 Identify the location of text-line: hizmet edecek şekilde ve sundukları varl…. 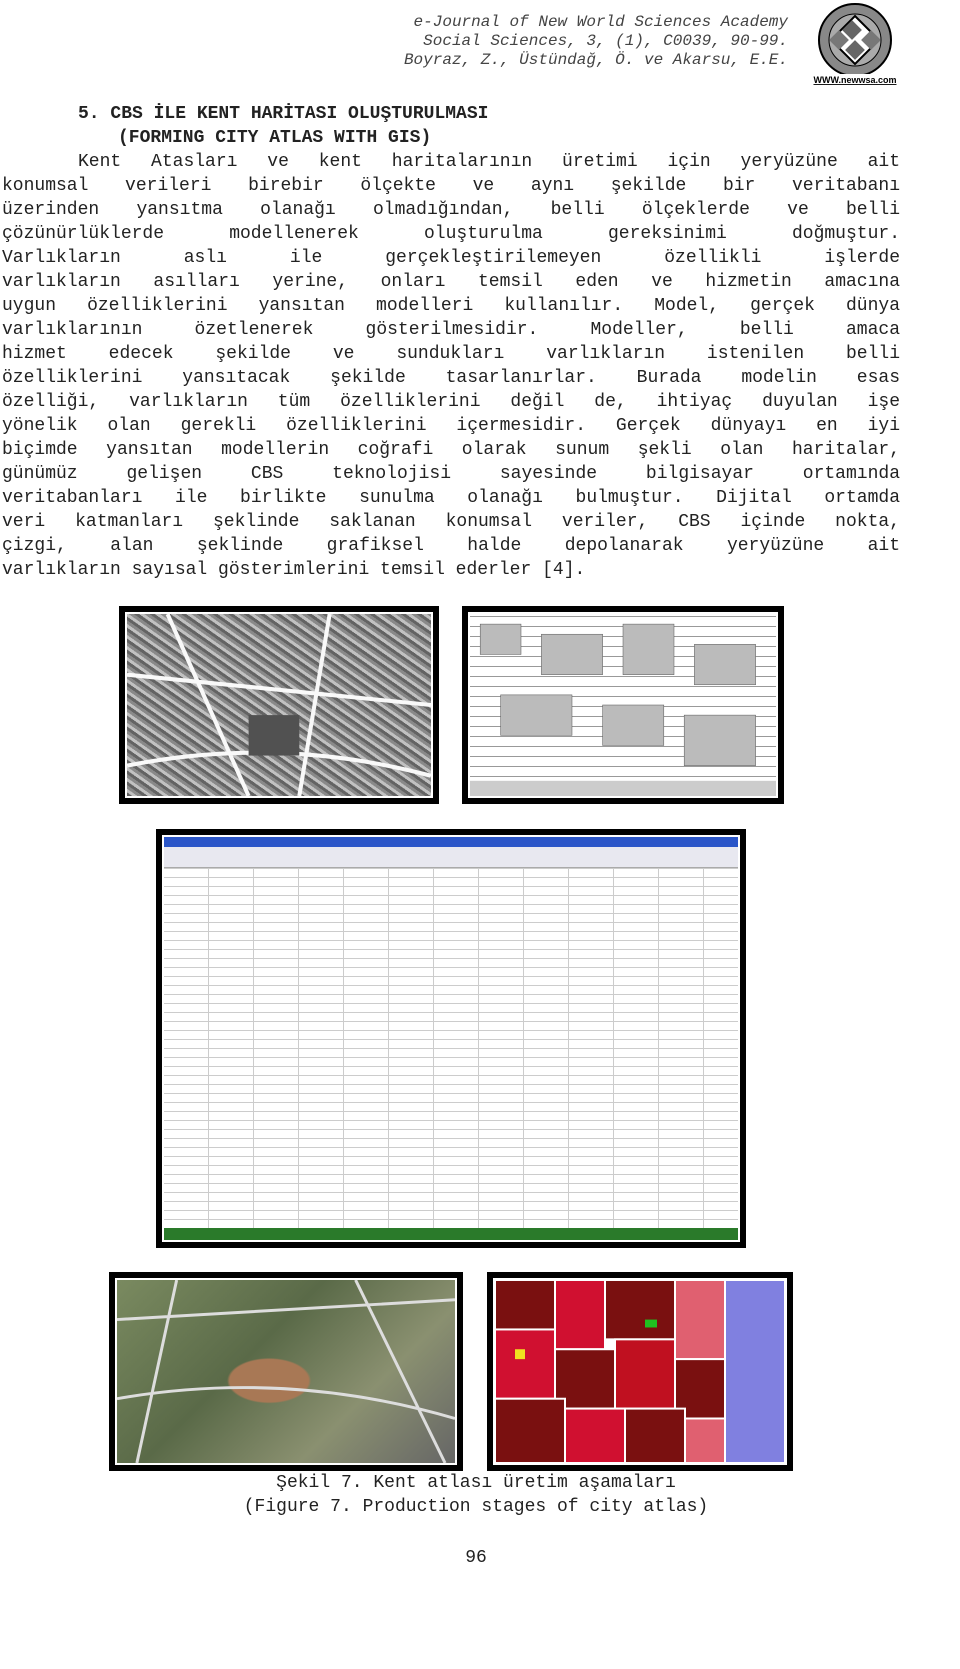
(451, 354).